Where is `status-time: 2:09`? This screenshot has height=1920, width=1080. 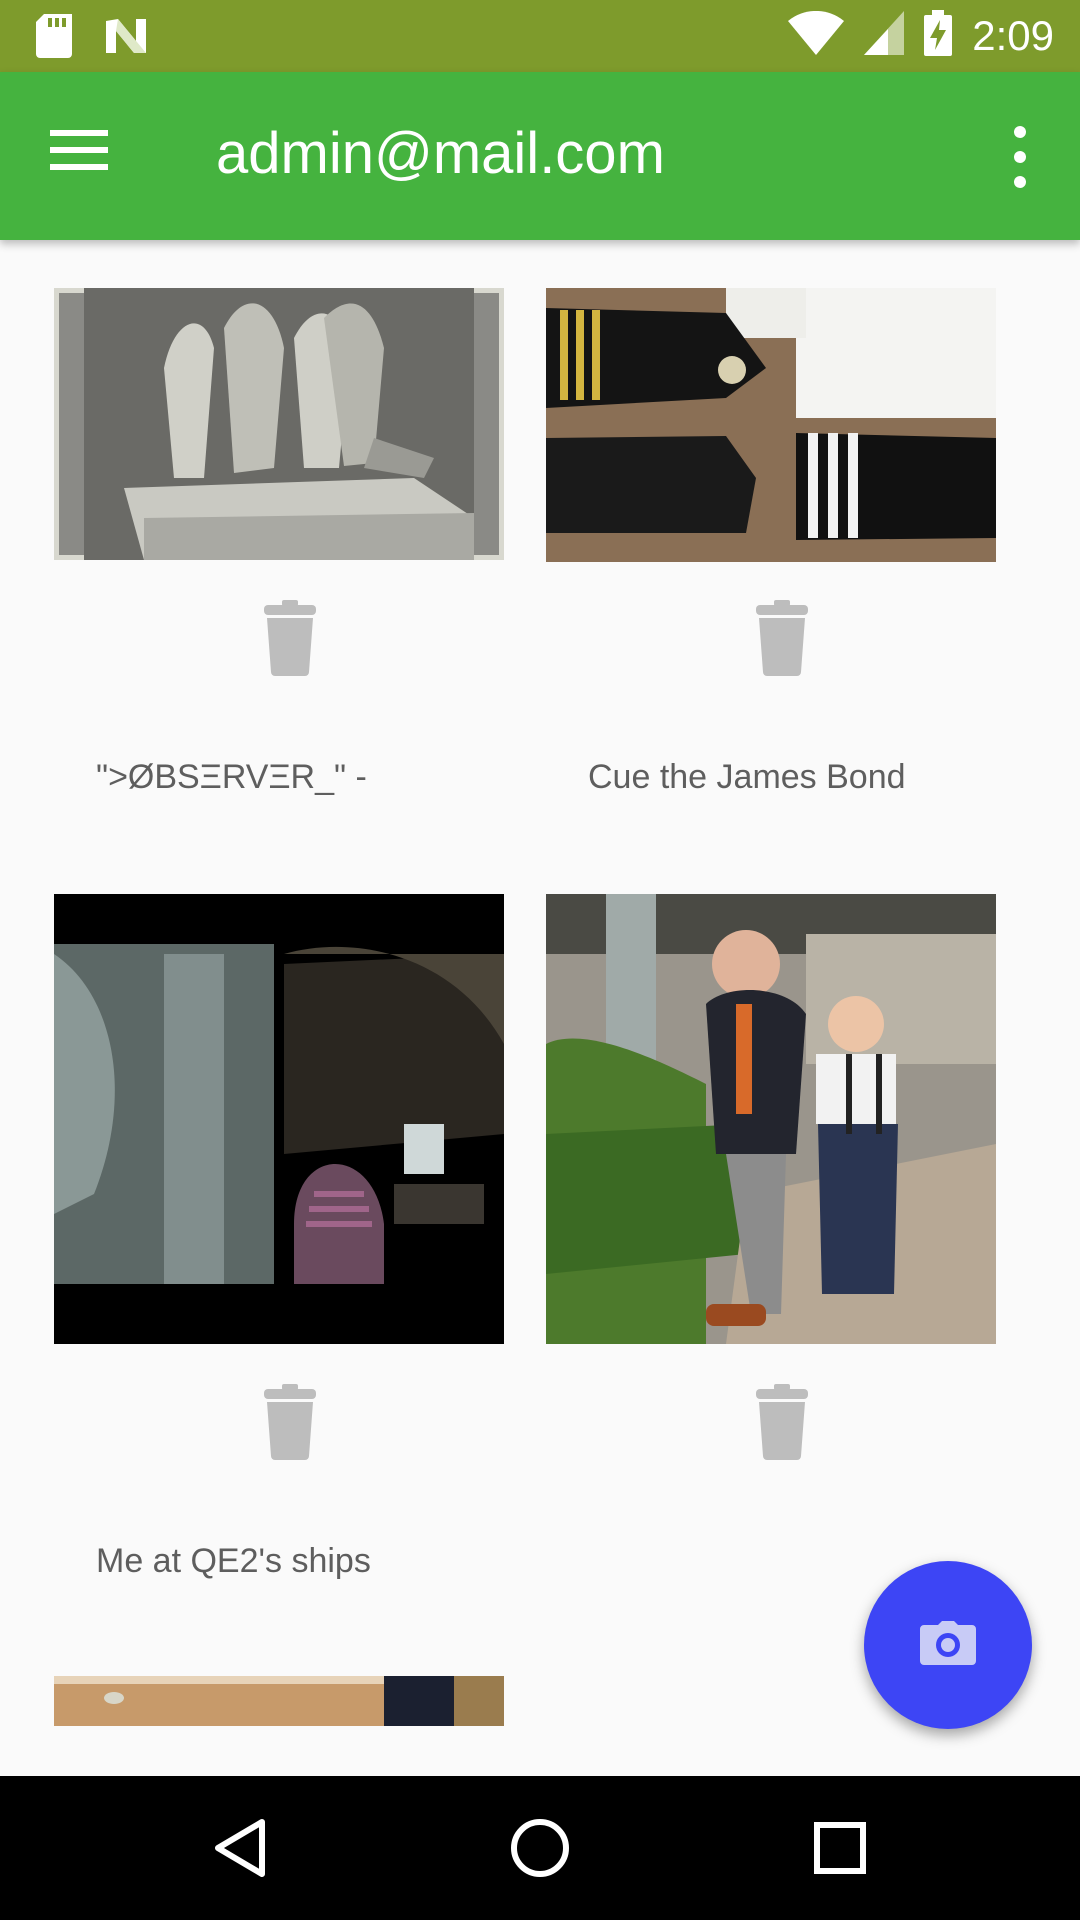
status-time: 2:09 is located at coordinates (1013, 35).